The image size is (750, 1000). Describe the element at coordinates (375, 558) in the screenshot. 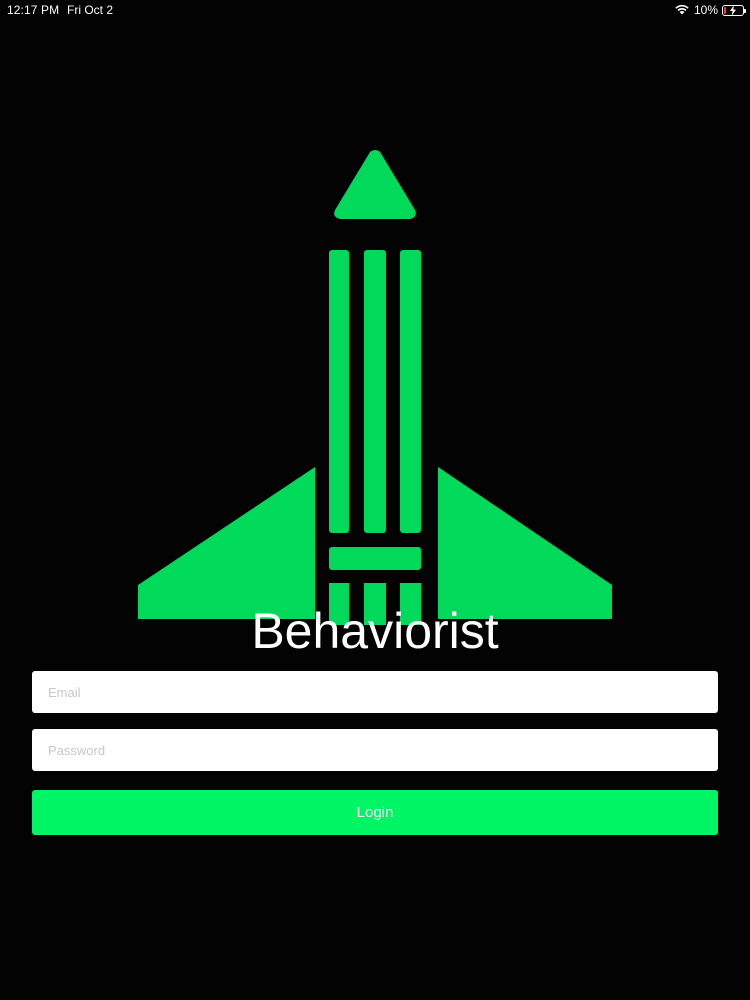

I see `logo-crossband` at that location.